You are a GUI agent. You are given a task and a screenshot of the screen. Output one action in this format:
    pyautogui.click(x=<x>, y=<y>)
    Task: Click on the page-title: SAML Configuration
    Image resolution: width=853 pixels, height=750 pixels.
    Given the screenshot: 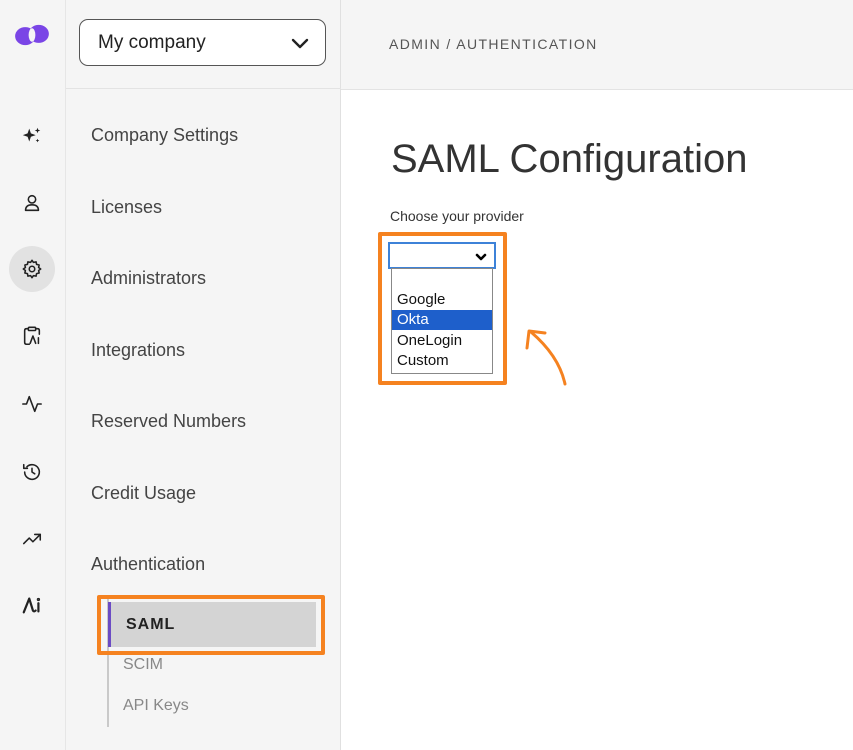 What is the action you would take?
    pyautogui.click(x=569, y=159)
    